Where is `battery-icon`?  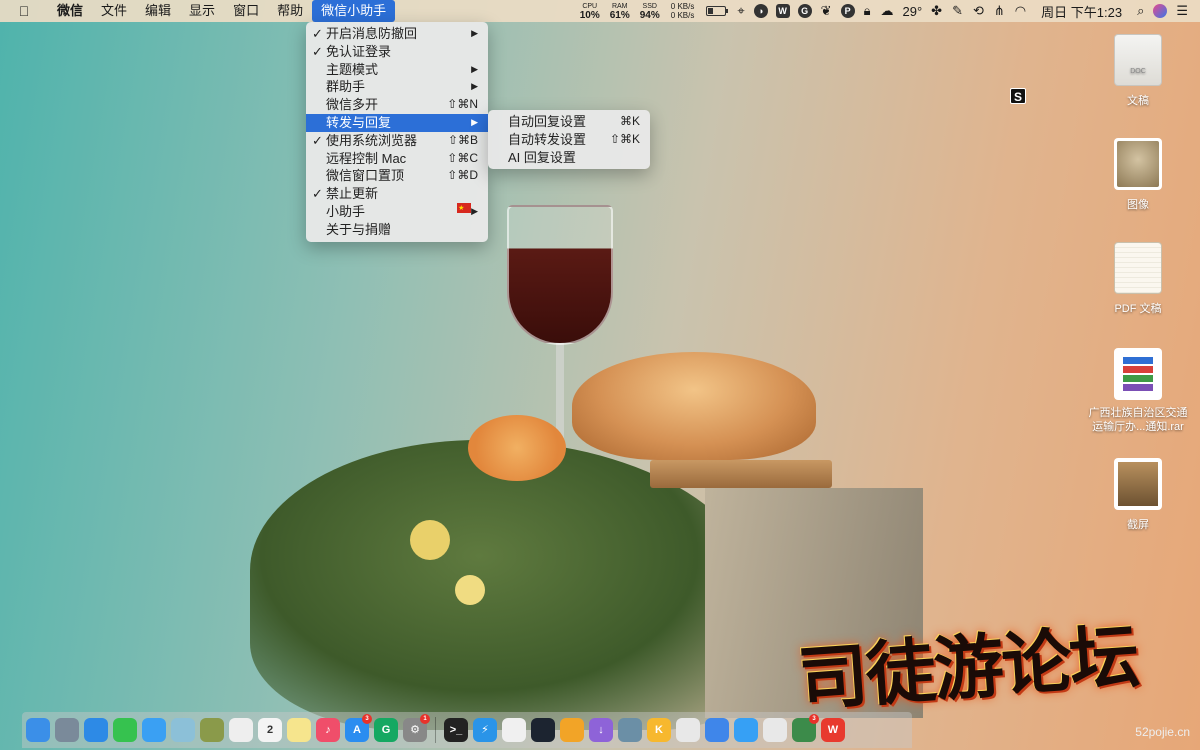
battery-icon is located at coordinates (717, 11).